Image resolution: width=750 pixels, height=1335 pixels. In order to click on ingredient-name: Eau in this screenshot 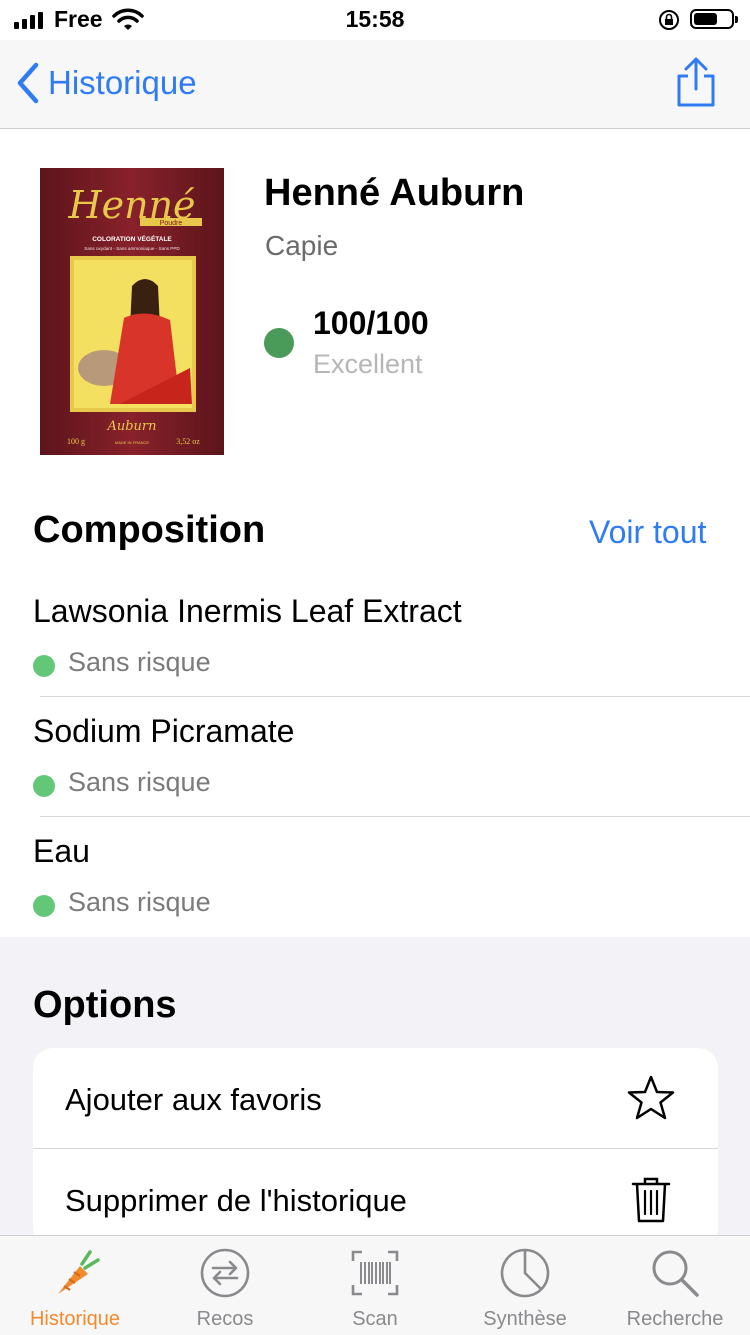, I will do `click(61, 851)`.